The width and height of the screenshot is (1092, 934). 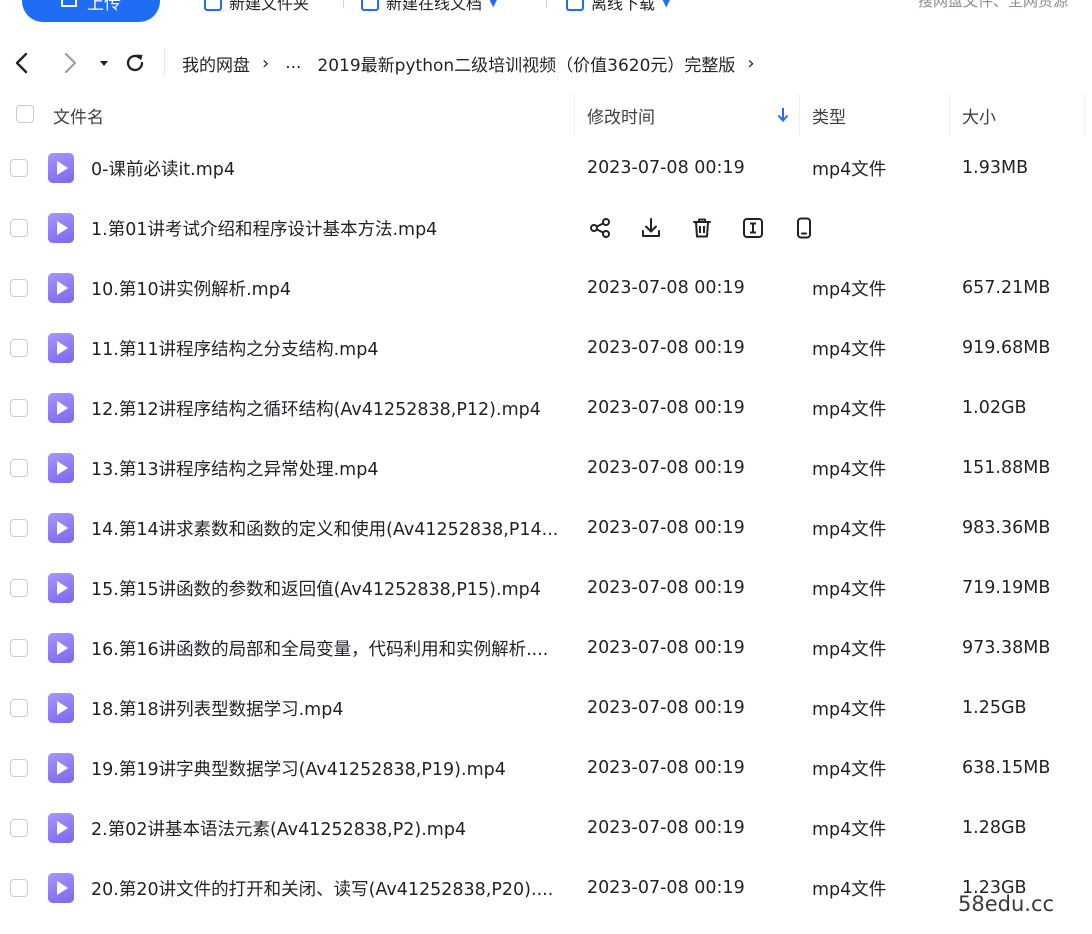 I want to click on download-icon, so click(x=651, y=227).